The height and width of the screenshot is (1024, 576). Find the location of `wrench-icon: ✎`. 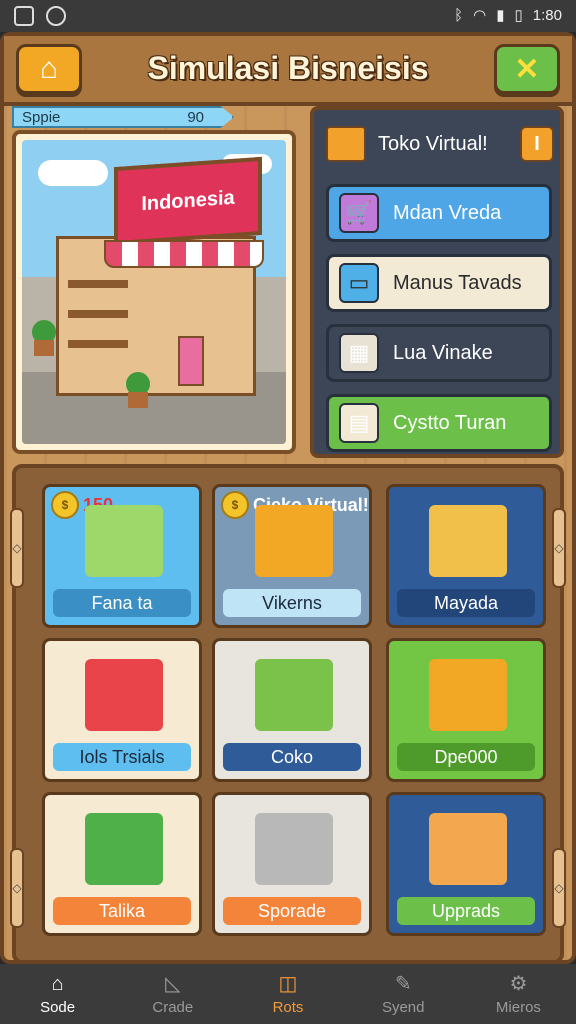

wrench-icon: ✎ is located at coordinates (403, 983).